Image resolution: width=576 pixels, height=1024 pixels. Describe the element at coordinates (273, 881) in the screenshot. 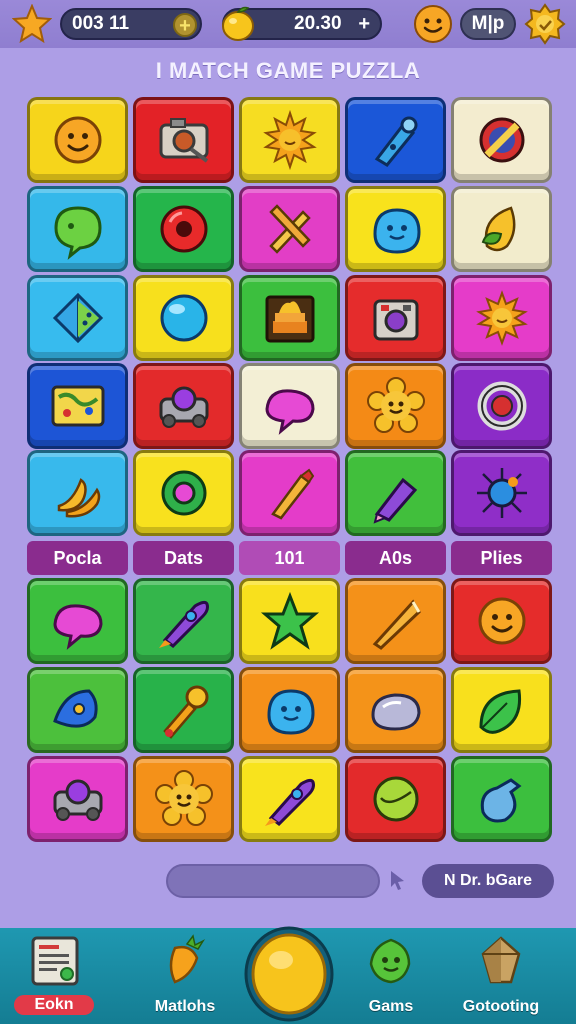

I see `progress-track` at that location.